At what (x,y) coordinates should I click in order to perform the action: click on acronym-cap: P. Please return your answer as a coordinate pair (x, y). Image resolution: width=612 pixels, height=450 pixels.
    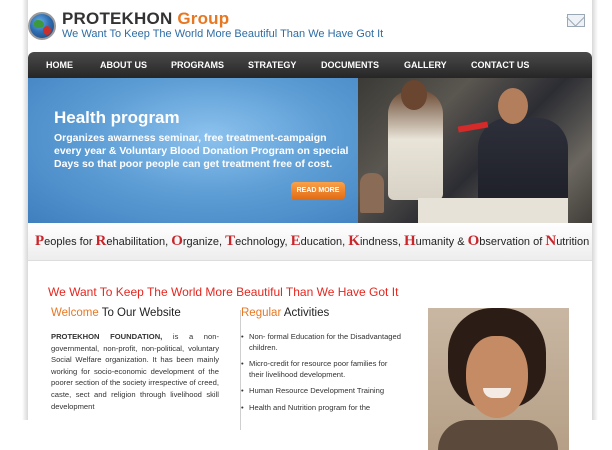
    Looking at the image, I should click on (40, 241).